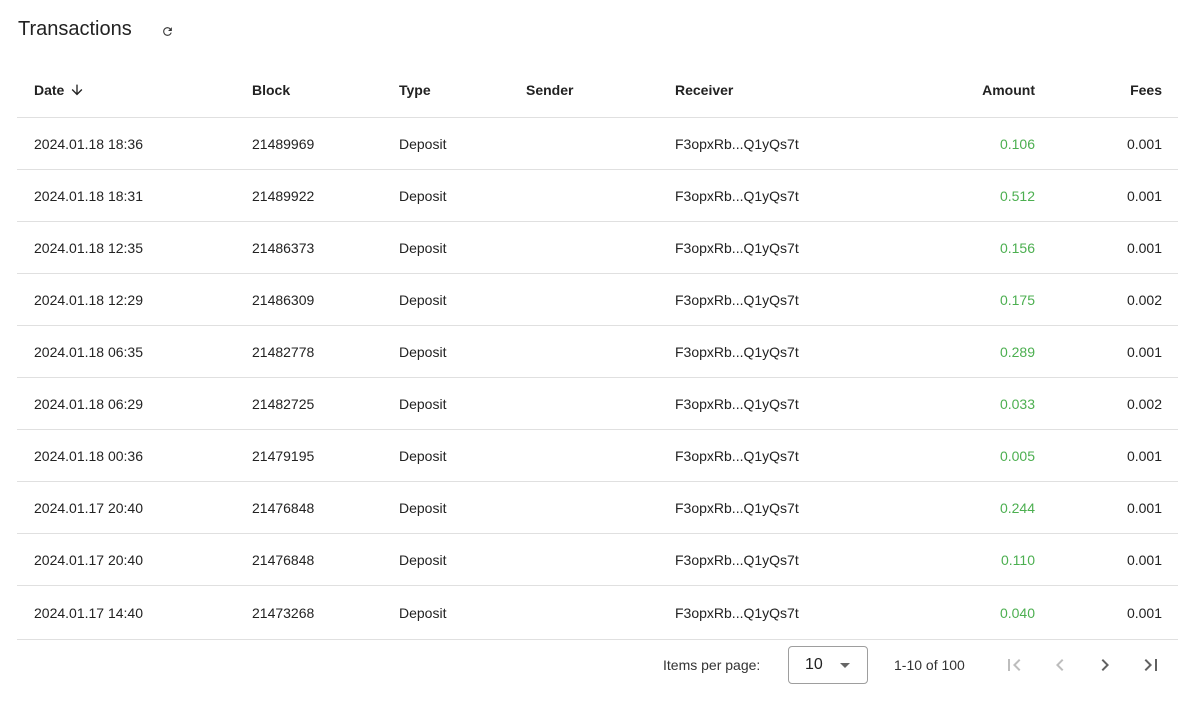 The height and width of the screenshot is (705, 1190). Describe the element at coordinates (283, 247) in the screenshot. I see `cell-block: 21486373` at that location.